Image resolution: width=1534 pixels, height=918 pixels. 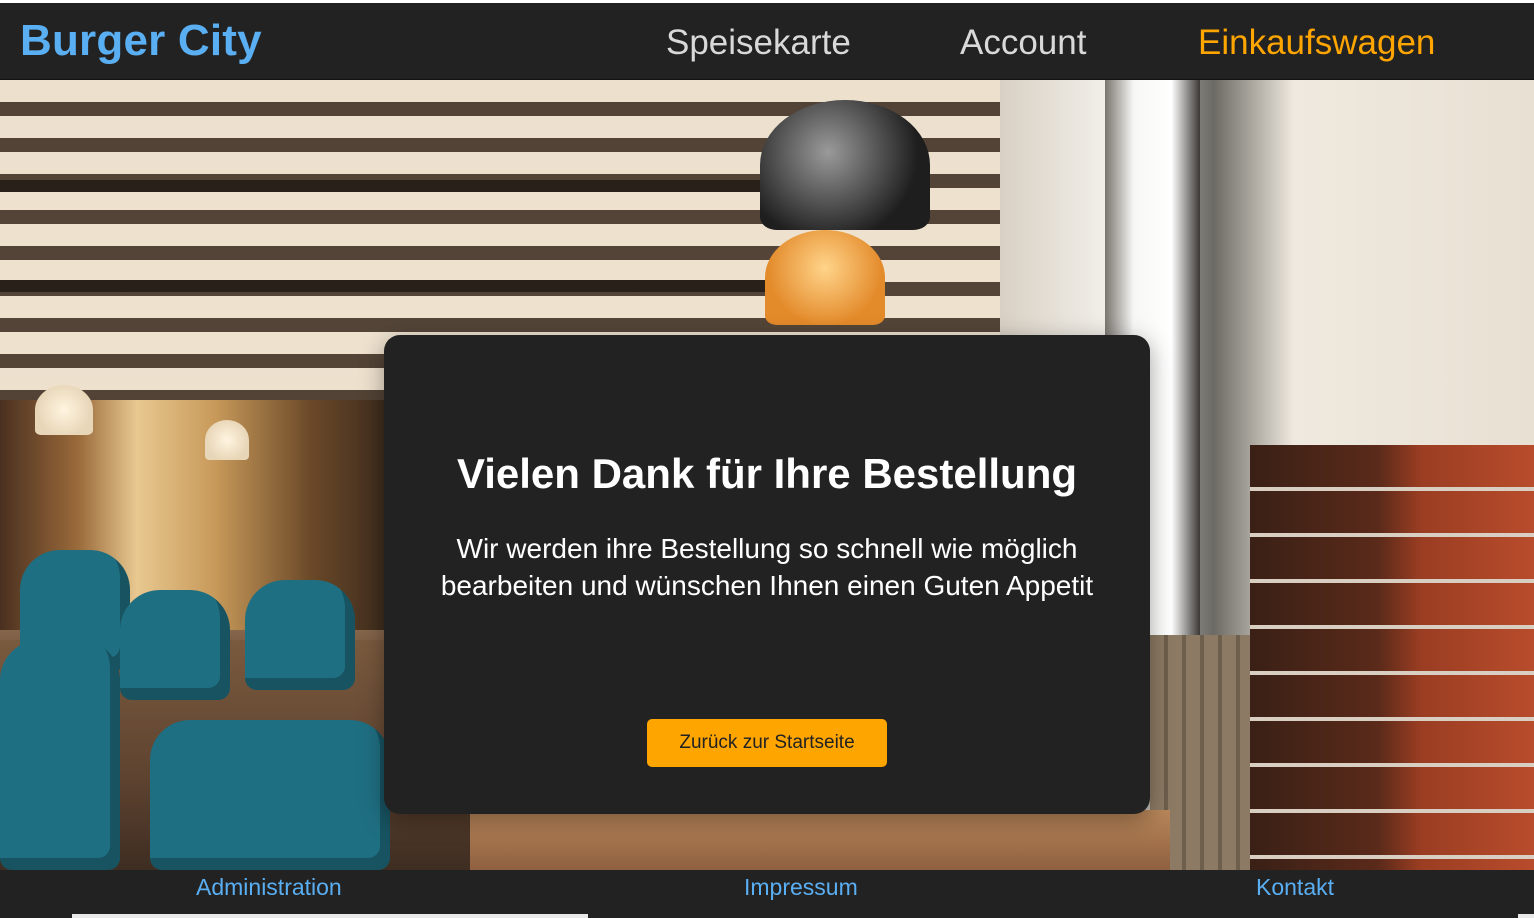 I want to click on back-to-home-button: Zurück zur Startseite, so click(x=767, y=743).